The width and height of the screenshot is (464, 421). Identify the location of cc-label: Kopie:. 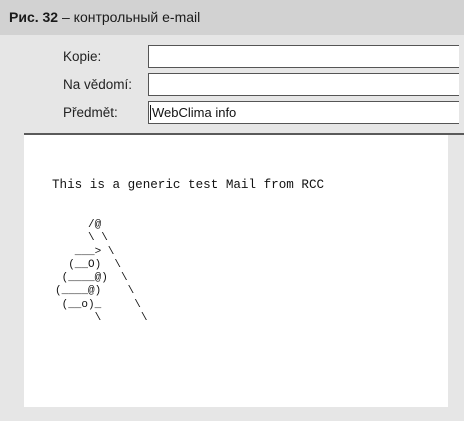
(82, 56).